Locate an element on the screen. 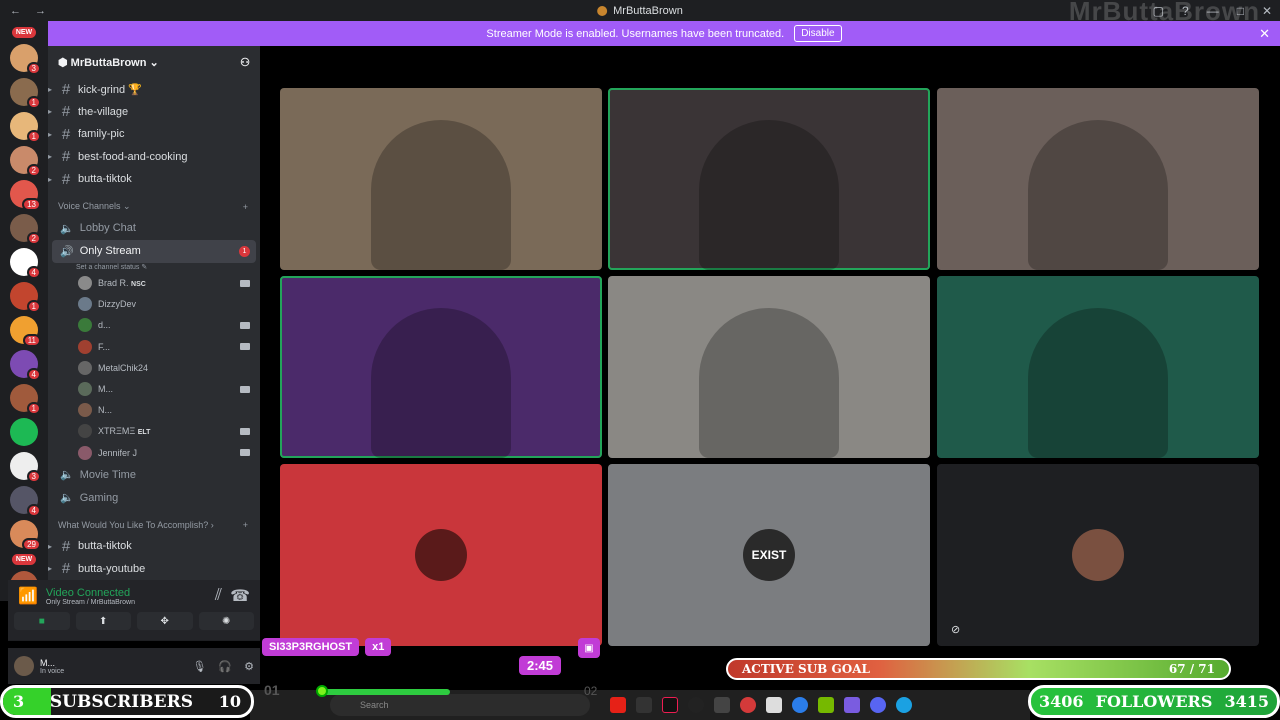  back-icon: ← is located at coordinates (15, 11).